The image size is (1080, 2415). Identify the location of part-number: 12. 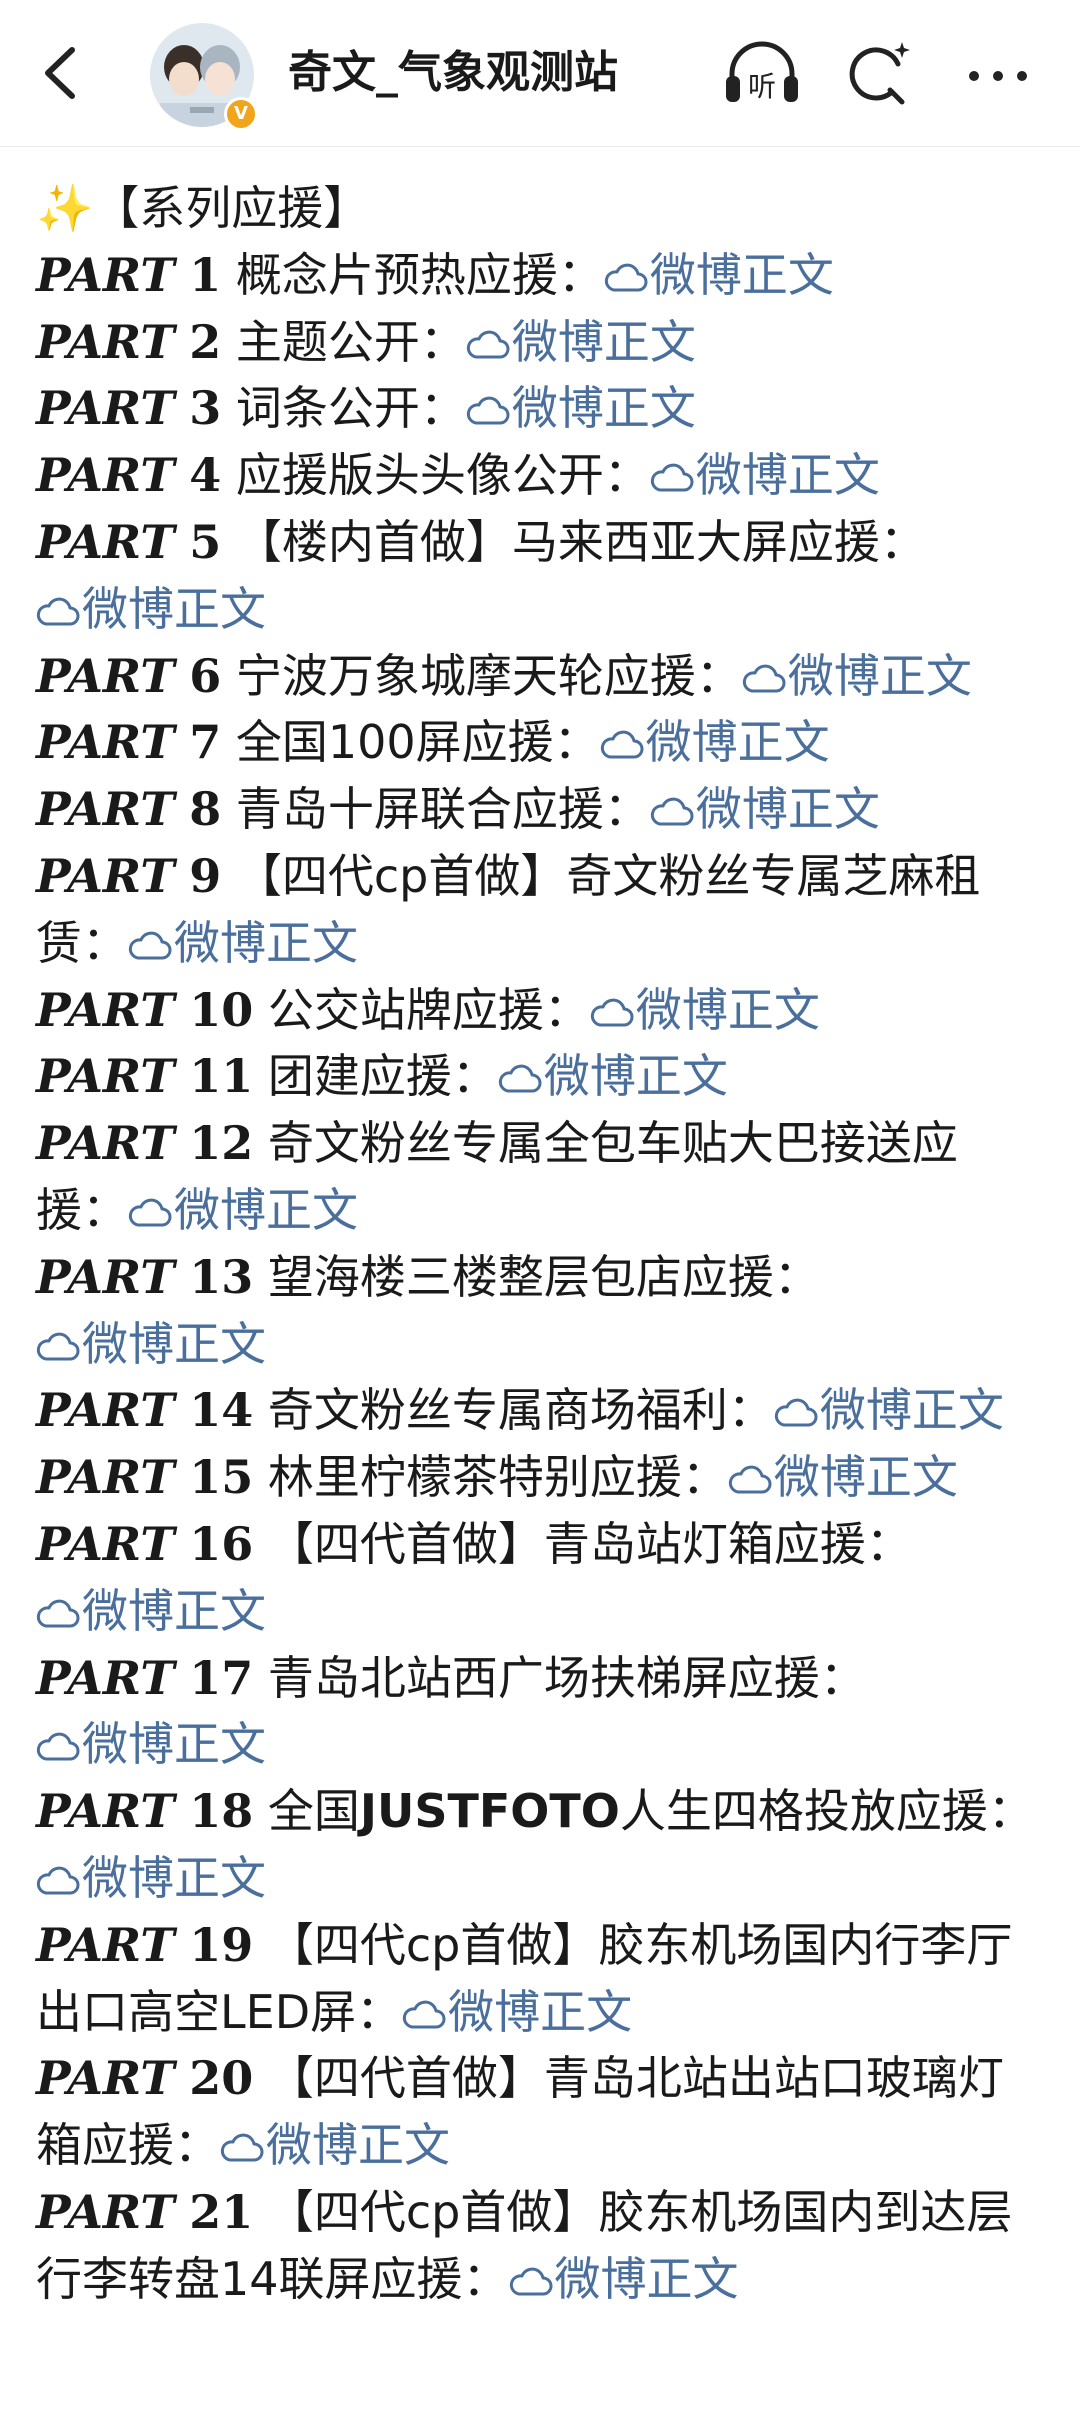
(221, 1143).